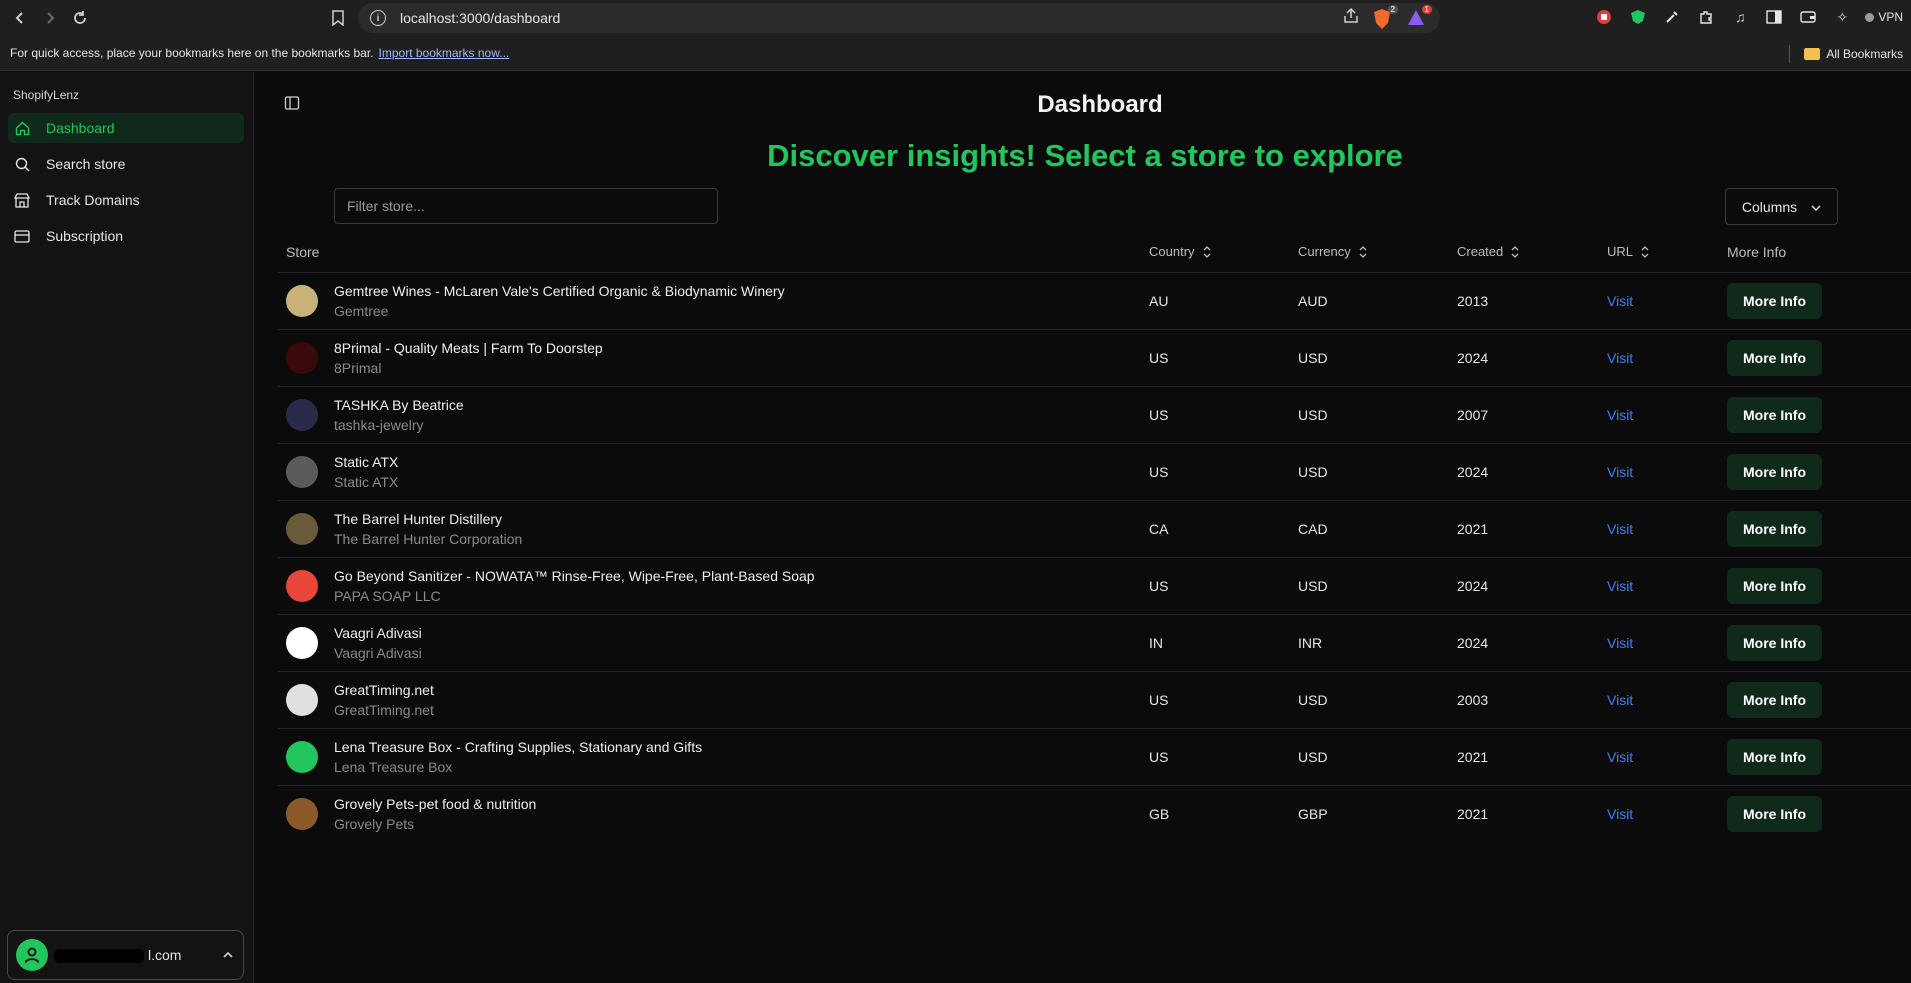  Describe the element at coordinates (378, 18) in the screenshot. I see `site-info-icon: i` at that location.